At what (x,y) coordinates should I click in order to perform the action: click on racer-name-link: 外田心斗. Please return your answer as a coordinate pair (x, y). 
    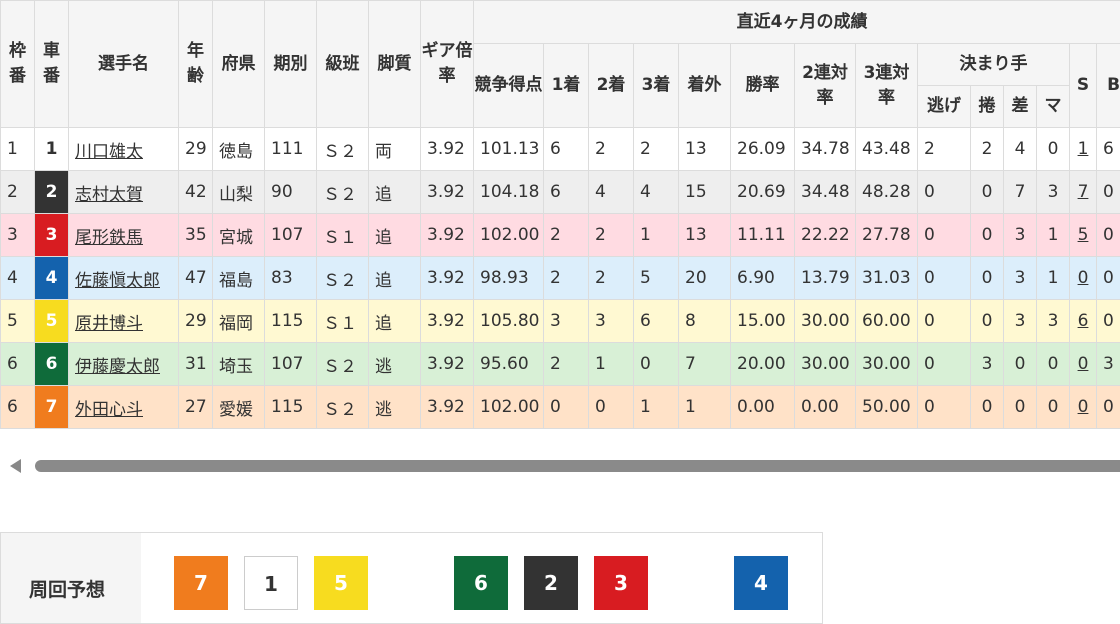
    Looking at the image, I should click on (109, 410).